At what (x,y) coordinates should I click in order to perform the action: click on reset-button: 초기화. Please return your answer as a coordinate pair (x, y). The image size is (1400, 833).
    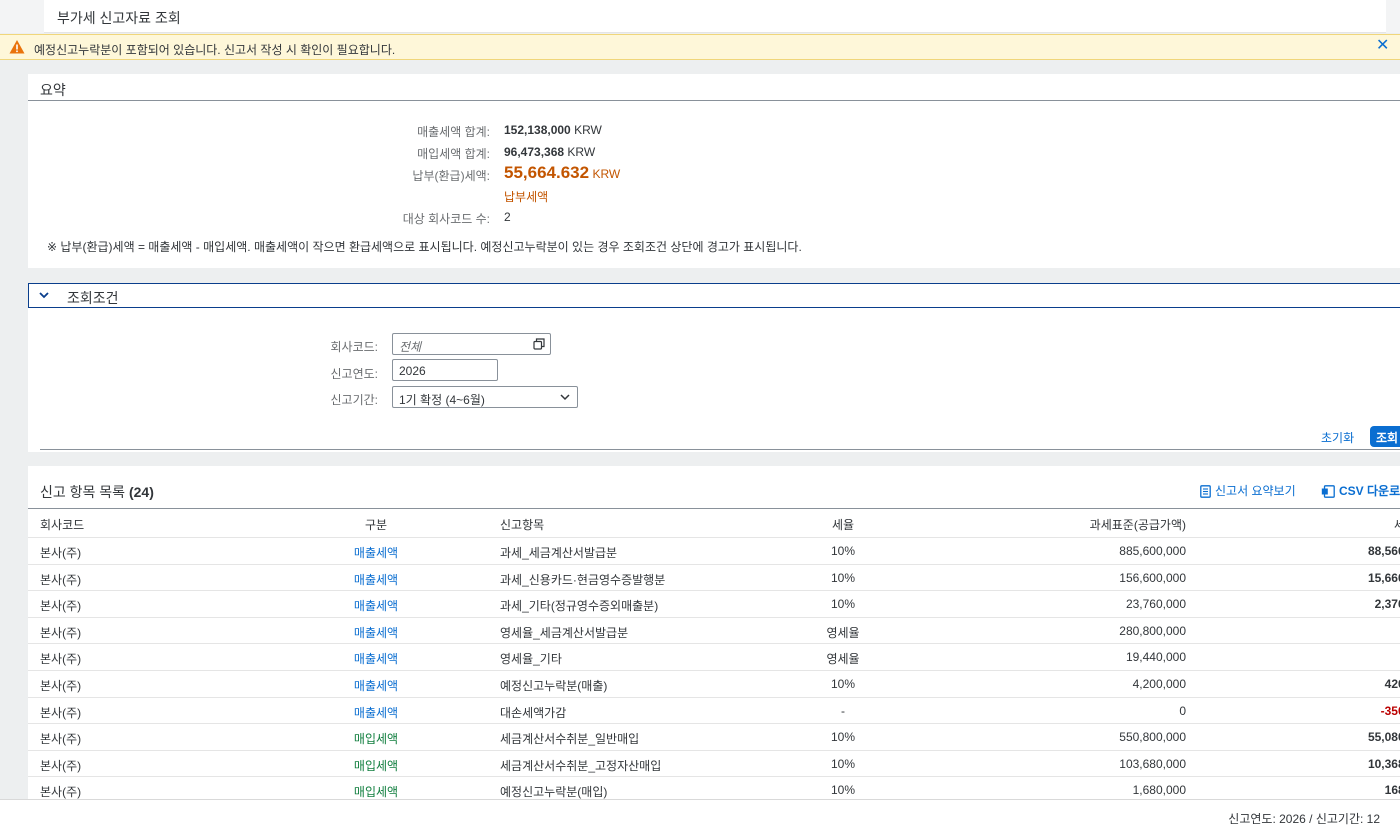
    Looking at the image, I should click on (1337, 437).